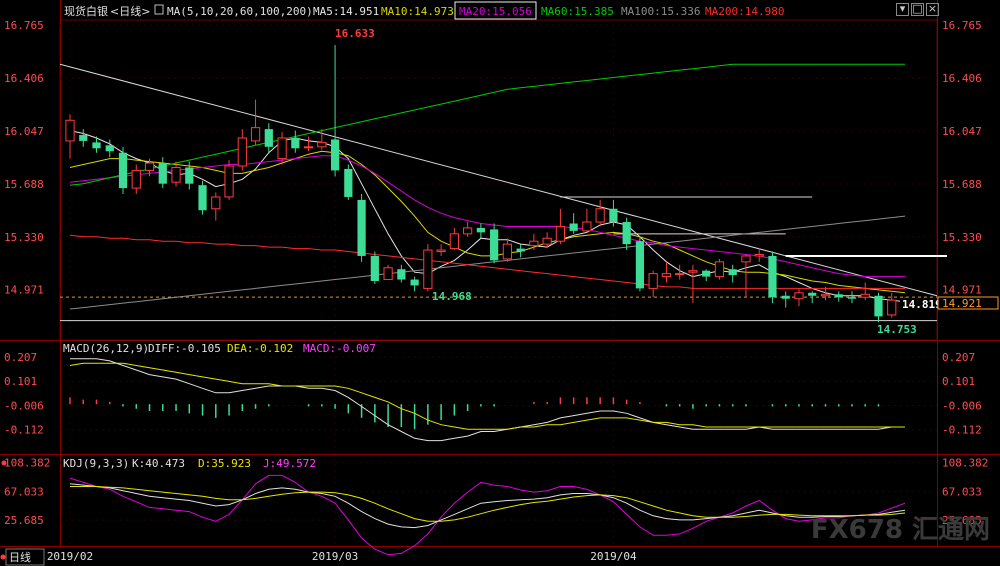 This screenshot has height=566, width=1000. I want to click on maximize-icon: □, so click(917, 8).